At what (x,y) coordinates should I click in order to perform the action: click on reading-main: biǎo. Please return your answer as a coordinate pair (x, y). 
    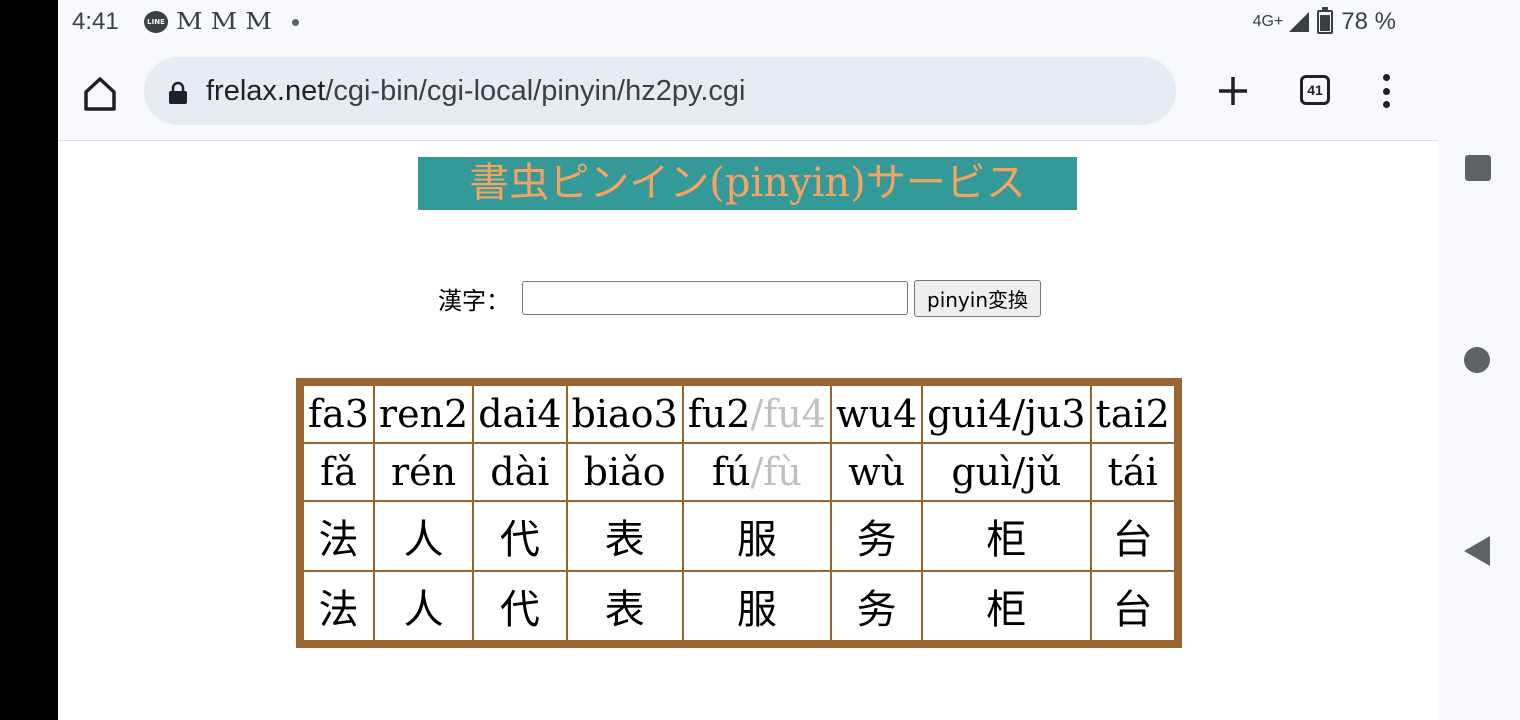
    Looking at the image, I should click on (624, 472).